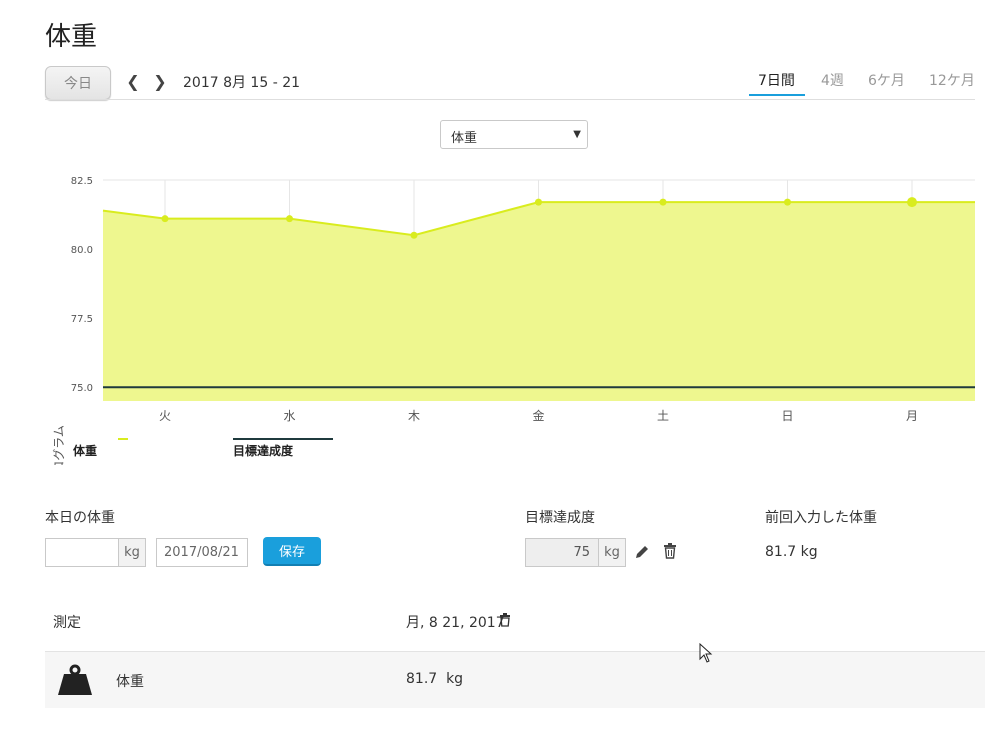 Image resolution: width=1006 pixels, height=731 pixels. I want to click on x-tick-label: 木, so click(414, 416).